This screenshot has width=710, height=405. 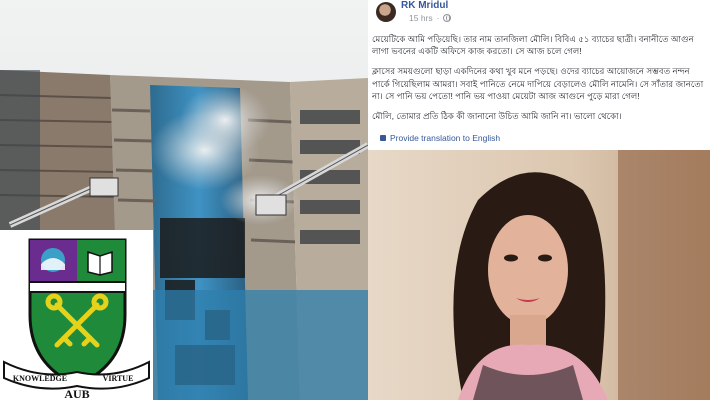 I want to click on globe-icon, so click(x=447, y=18).